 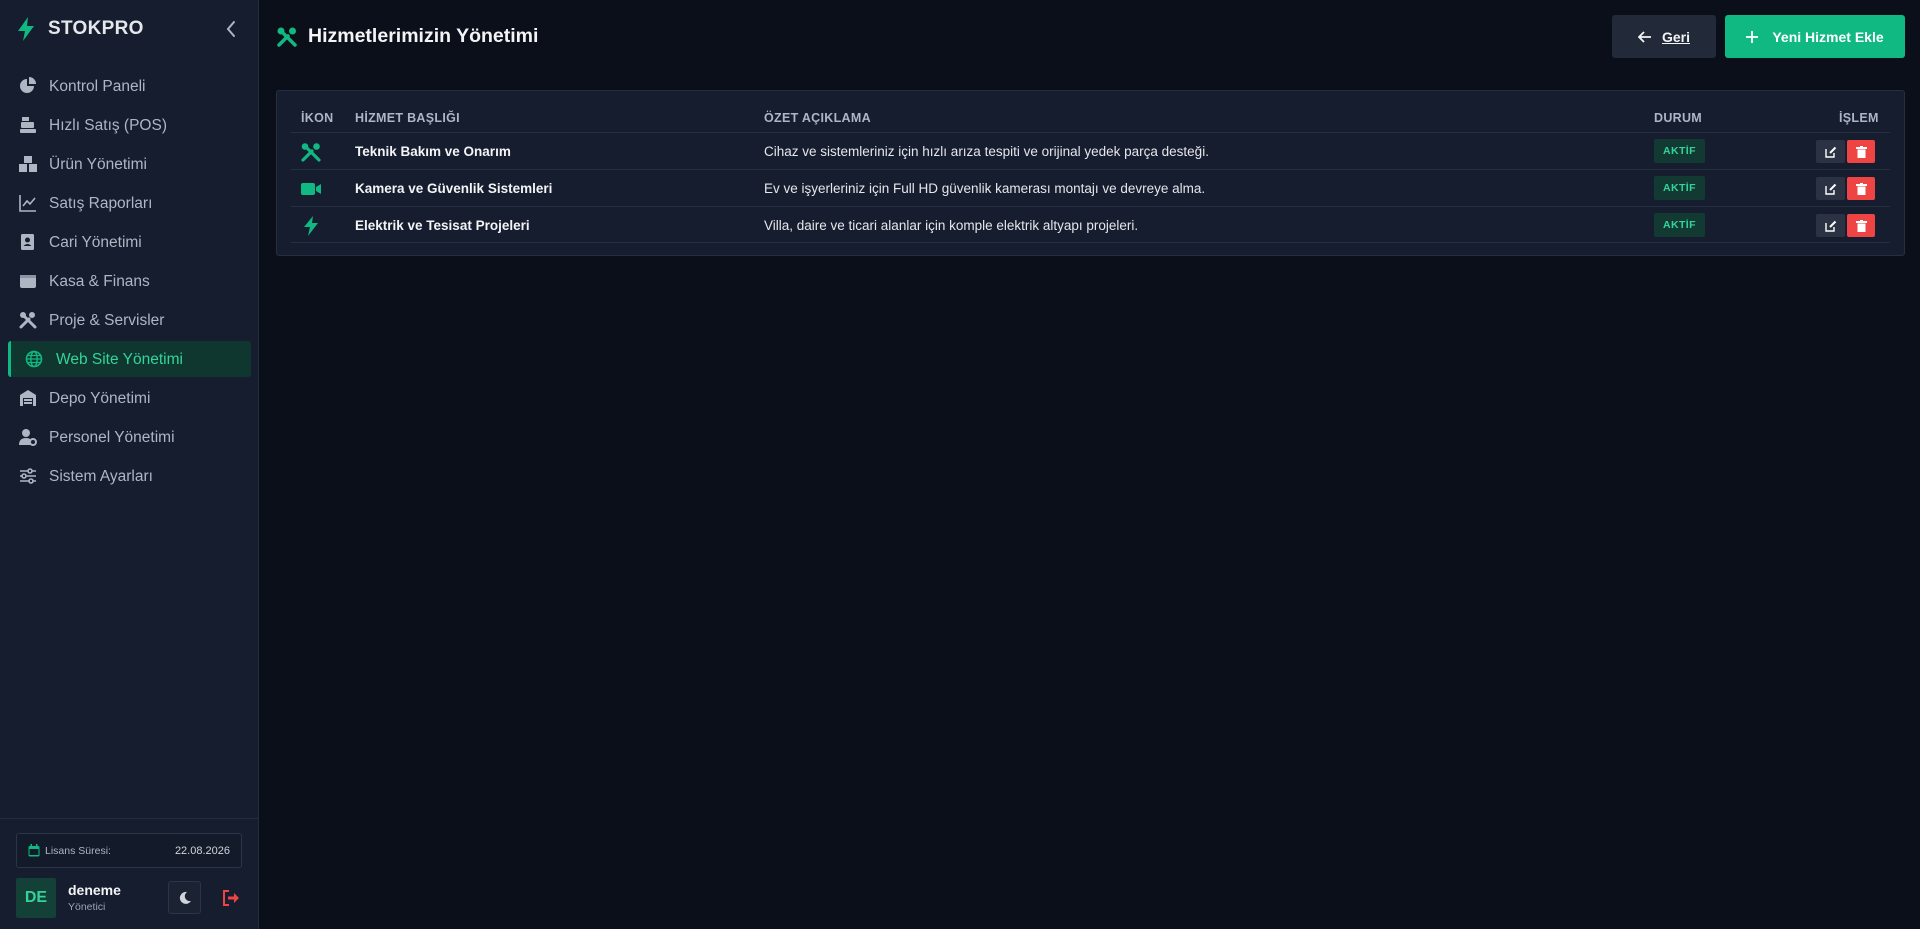 I want to click on sidebar-item-sistem-ayarlari: Sistem Ayarları, so click(x=129, y=476).